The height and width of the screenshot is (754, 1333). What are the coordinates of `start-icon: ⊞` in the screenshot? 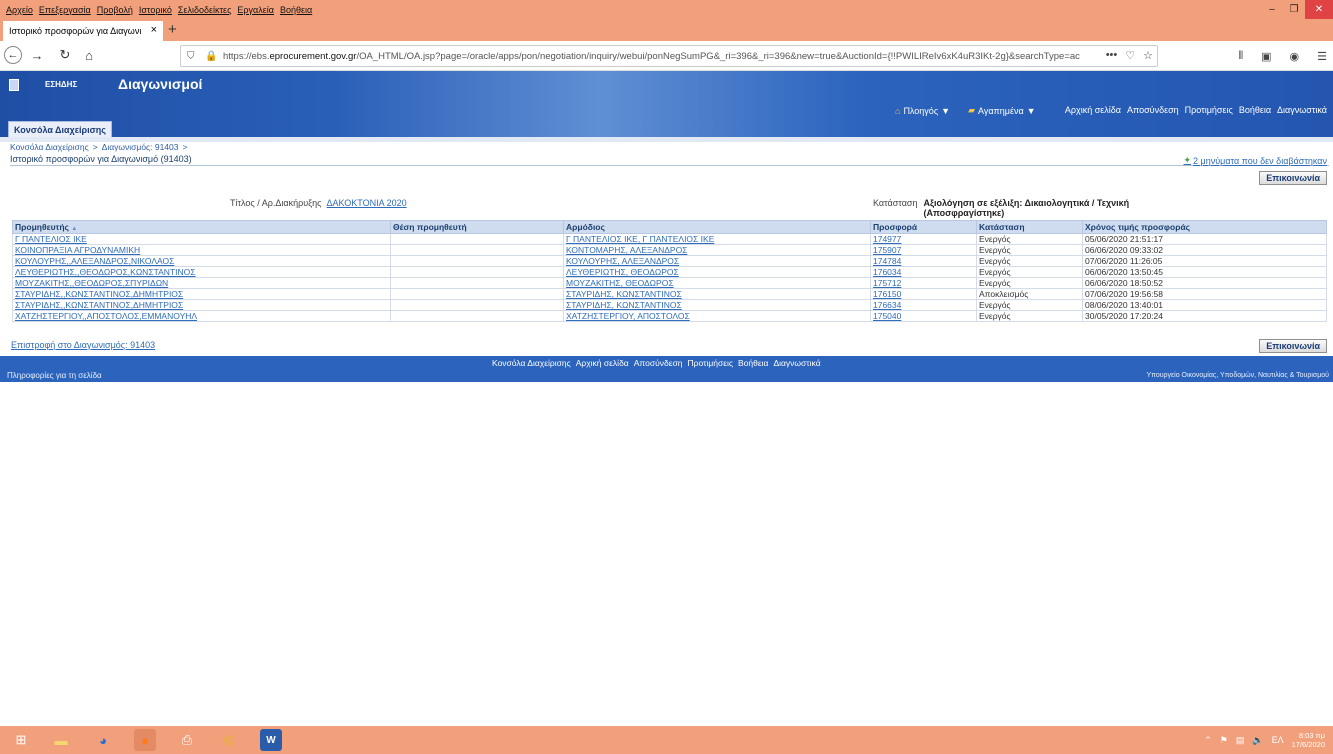 It's located at (21, 740).